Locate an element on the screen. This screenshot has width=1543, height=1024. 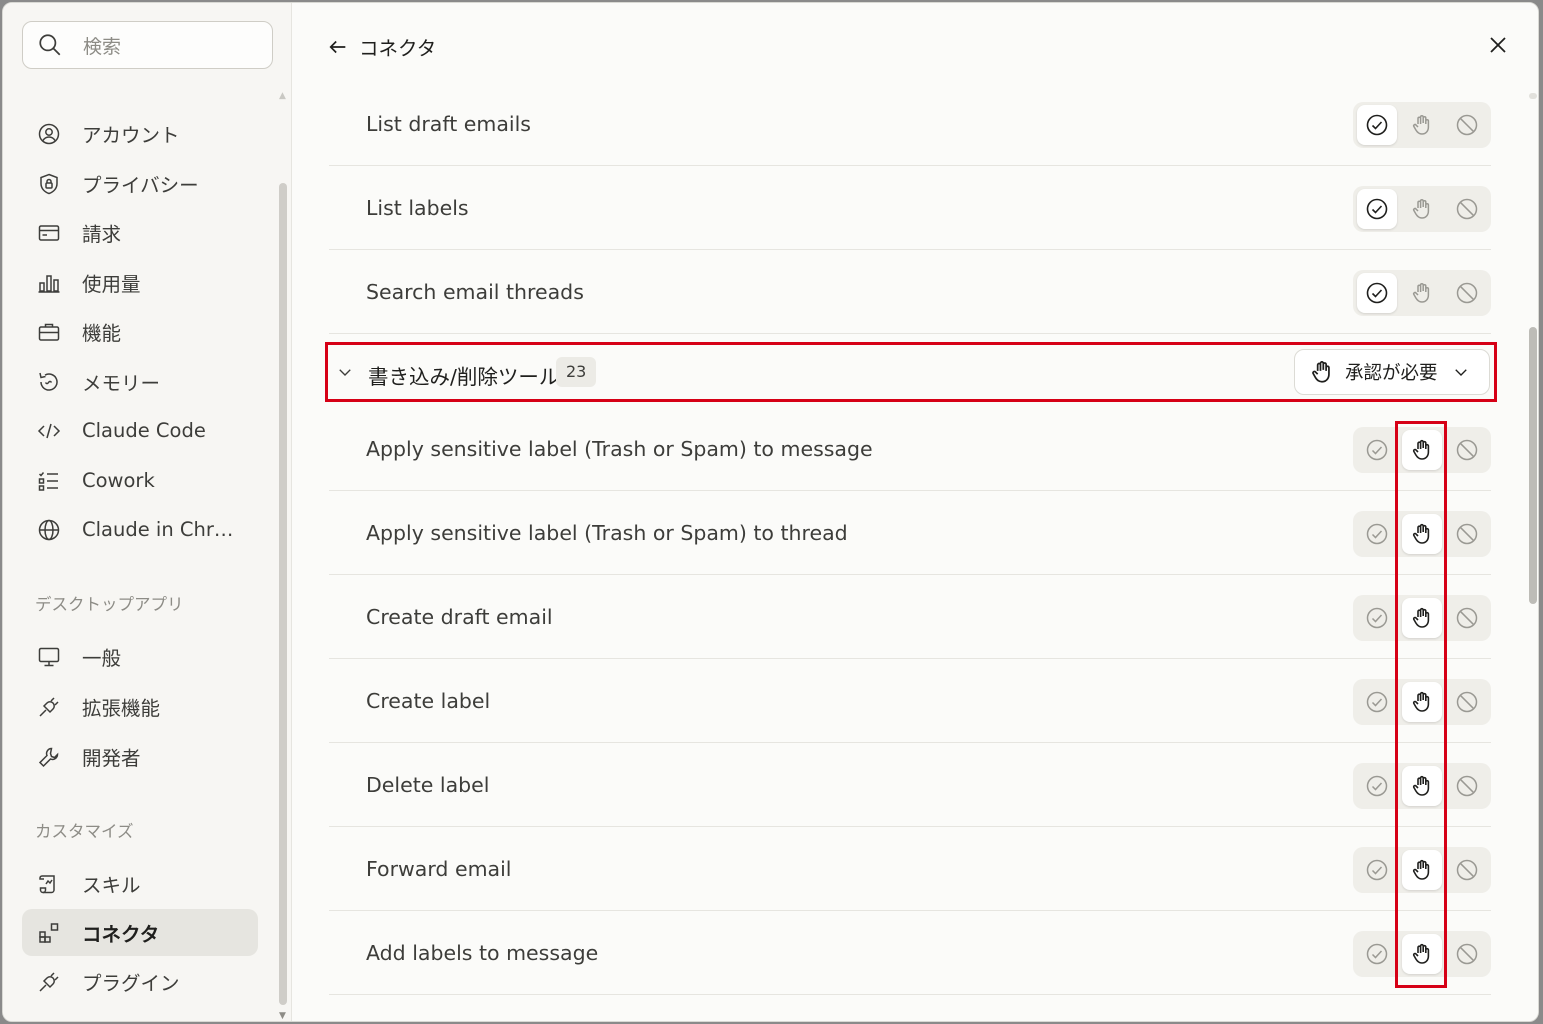
sidebar-item-extensions: 拡張機能 is located at coordinates (140, 706).